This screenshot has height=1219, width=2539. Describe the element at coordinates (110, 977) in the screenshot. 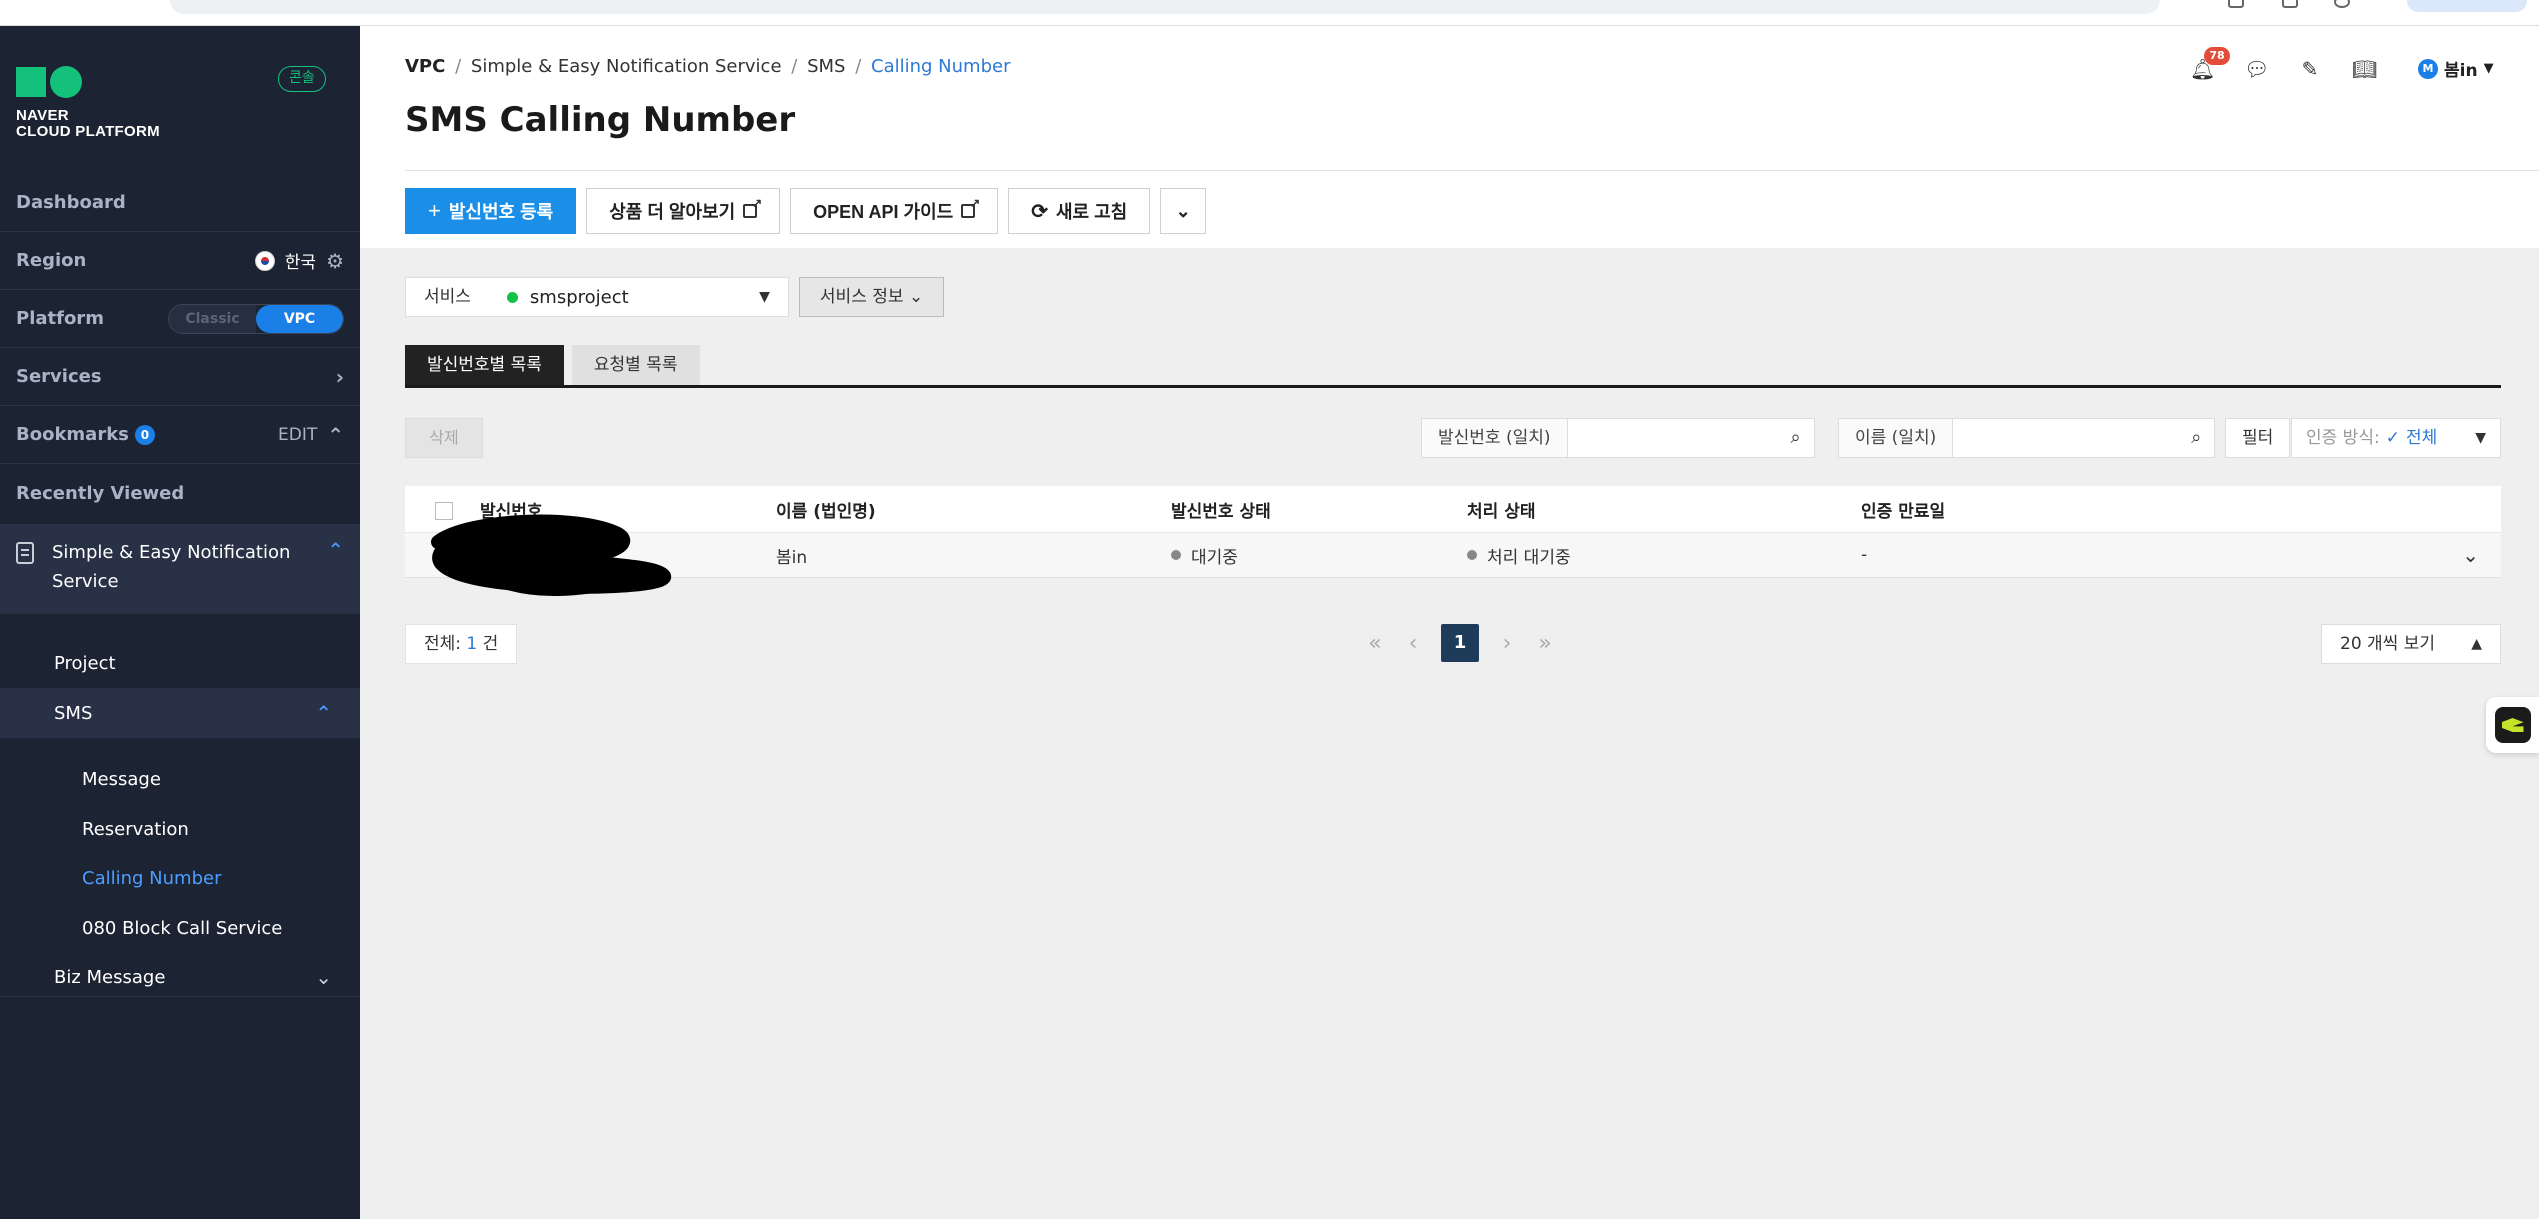

I see `sidebar-item-label: Biz Message` at that location.